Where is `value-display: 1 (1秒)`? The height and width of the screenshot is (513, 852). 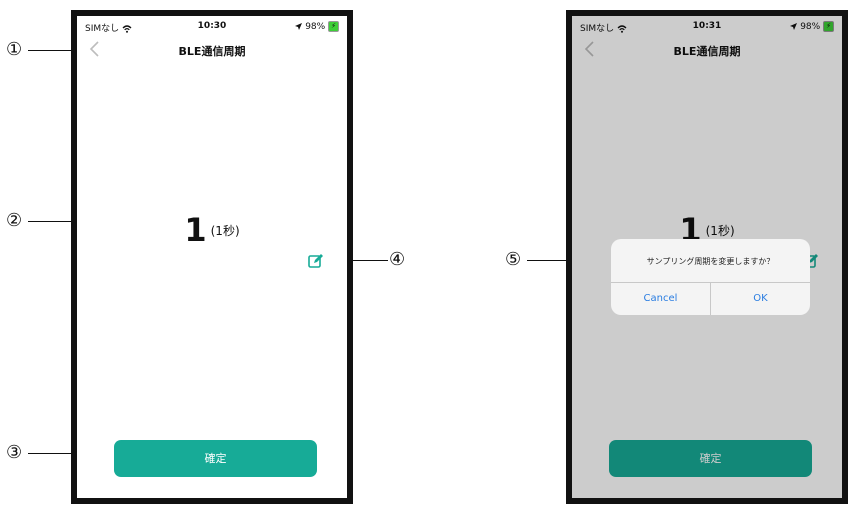
value-display: 1 (1秒) is located at coordinates (212, 230).